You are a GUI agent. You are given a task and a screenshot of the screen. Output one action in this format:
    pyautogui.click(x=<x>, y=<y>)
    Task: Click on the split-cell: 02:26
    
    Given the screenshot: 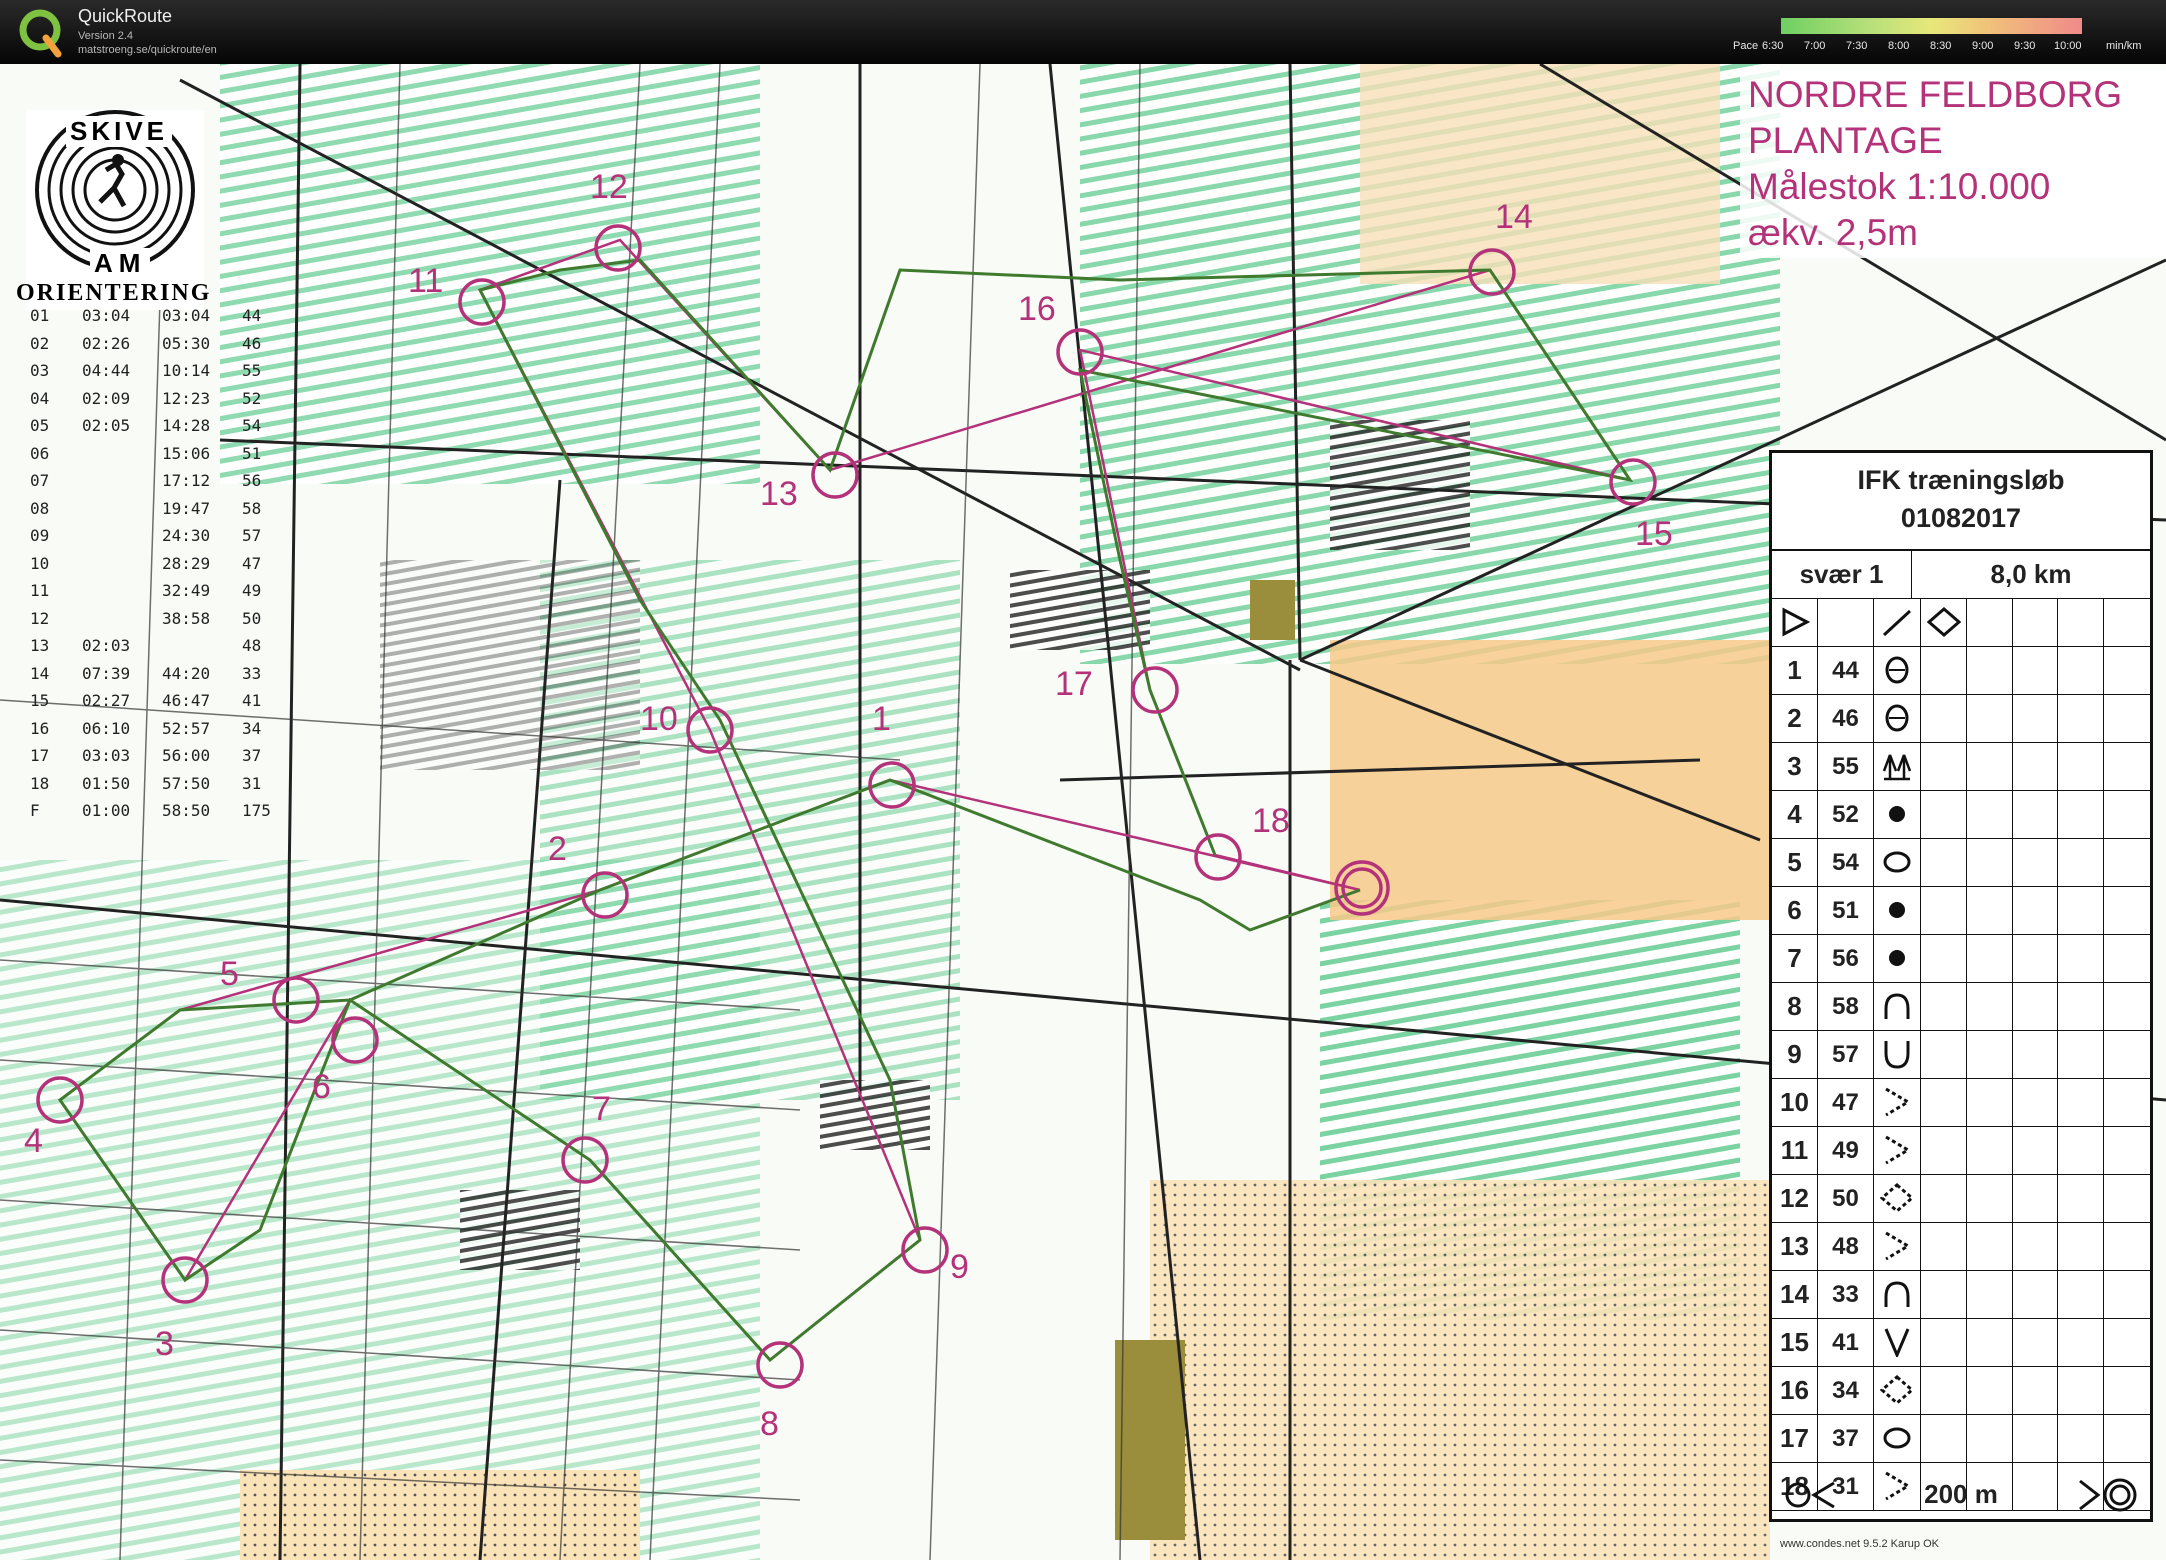 What is the action you would take?
    pyautogui.click(x=106, y=343)
    